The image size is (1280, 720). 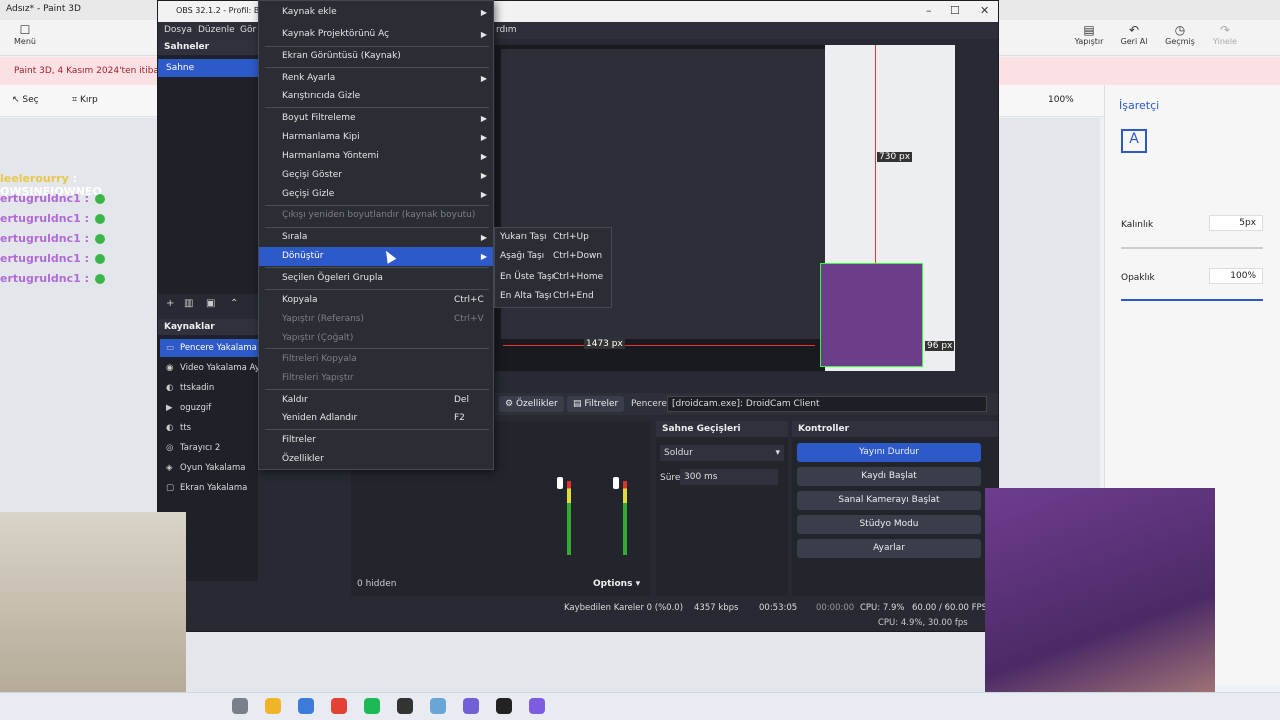 What do you see at coordinates (553, 256) in the screenshot?
I see `submenu-move-down: Aşağı Taşı Ctrl+Down` at bounding box center [553, 256].